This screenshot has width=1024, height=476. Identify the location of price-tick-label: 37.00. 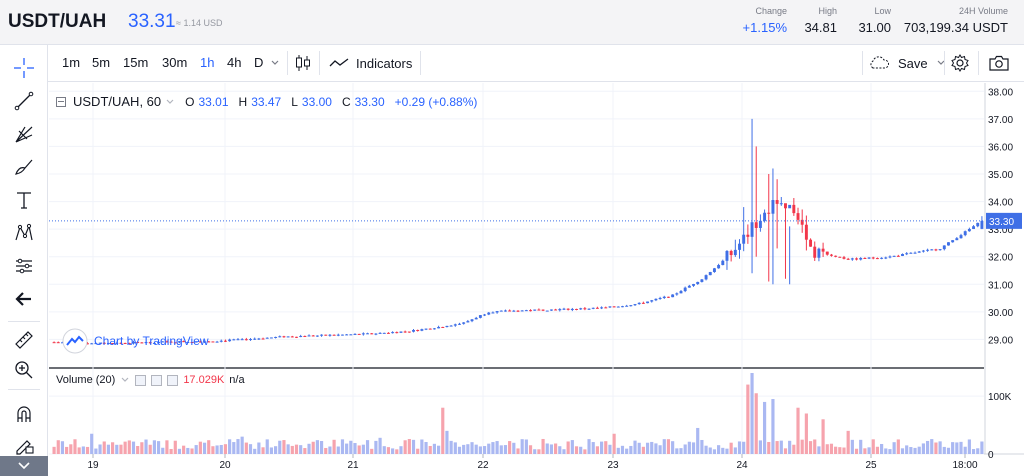
(1000, 120).